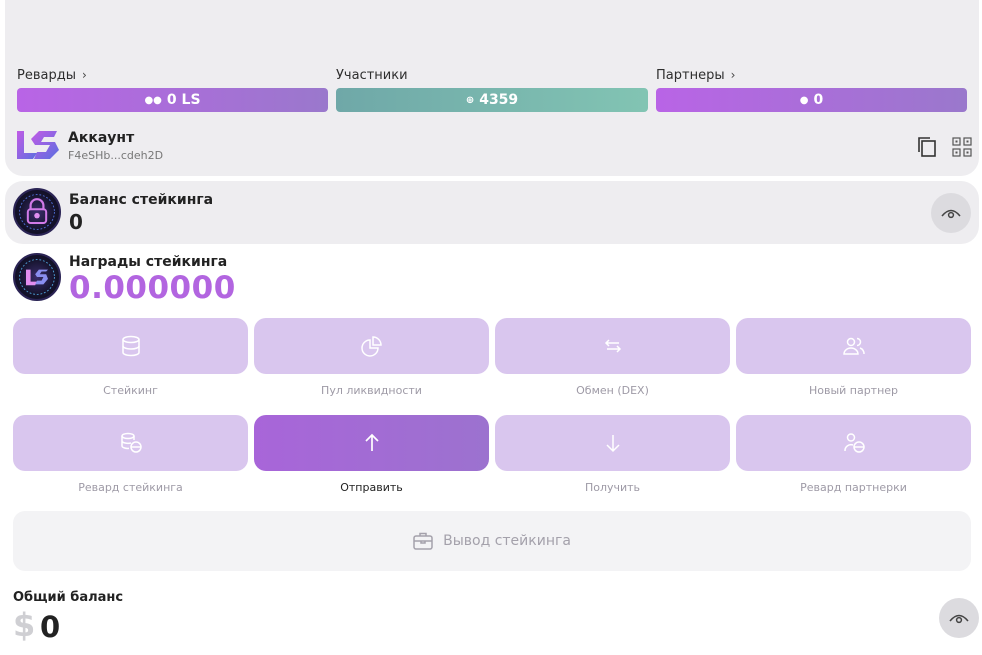 This screenshot has height=655, width=982. Describe the element at coordinates (172, 75) in the screenshot. I see `rewards-label-row: Реварды ›` at that location.